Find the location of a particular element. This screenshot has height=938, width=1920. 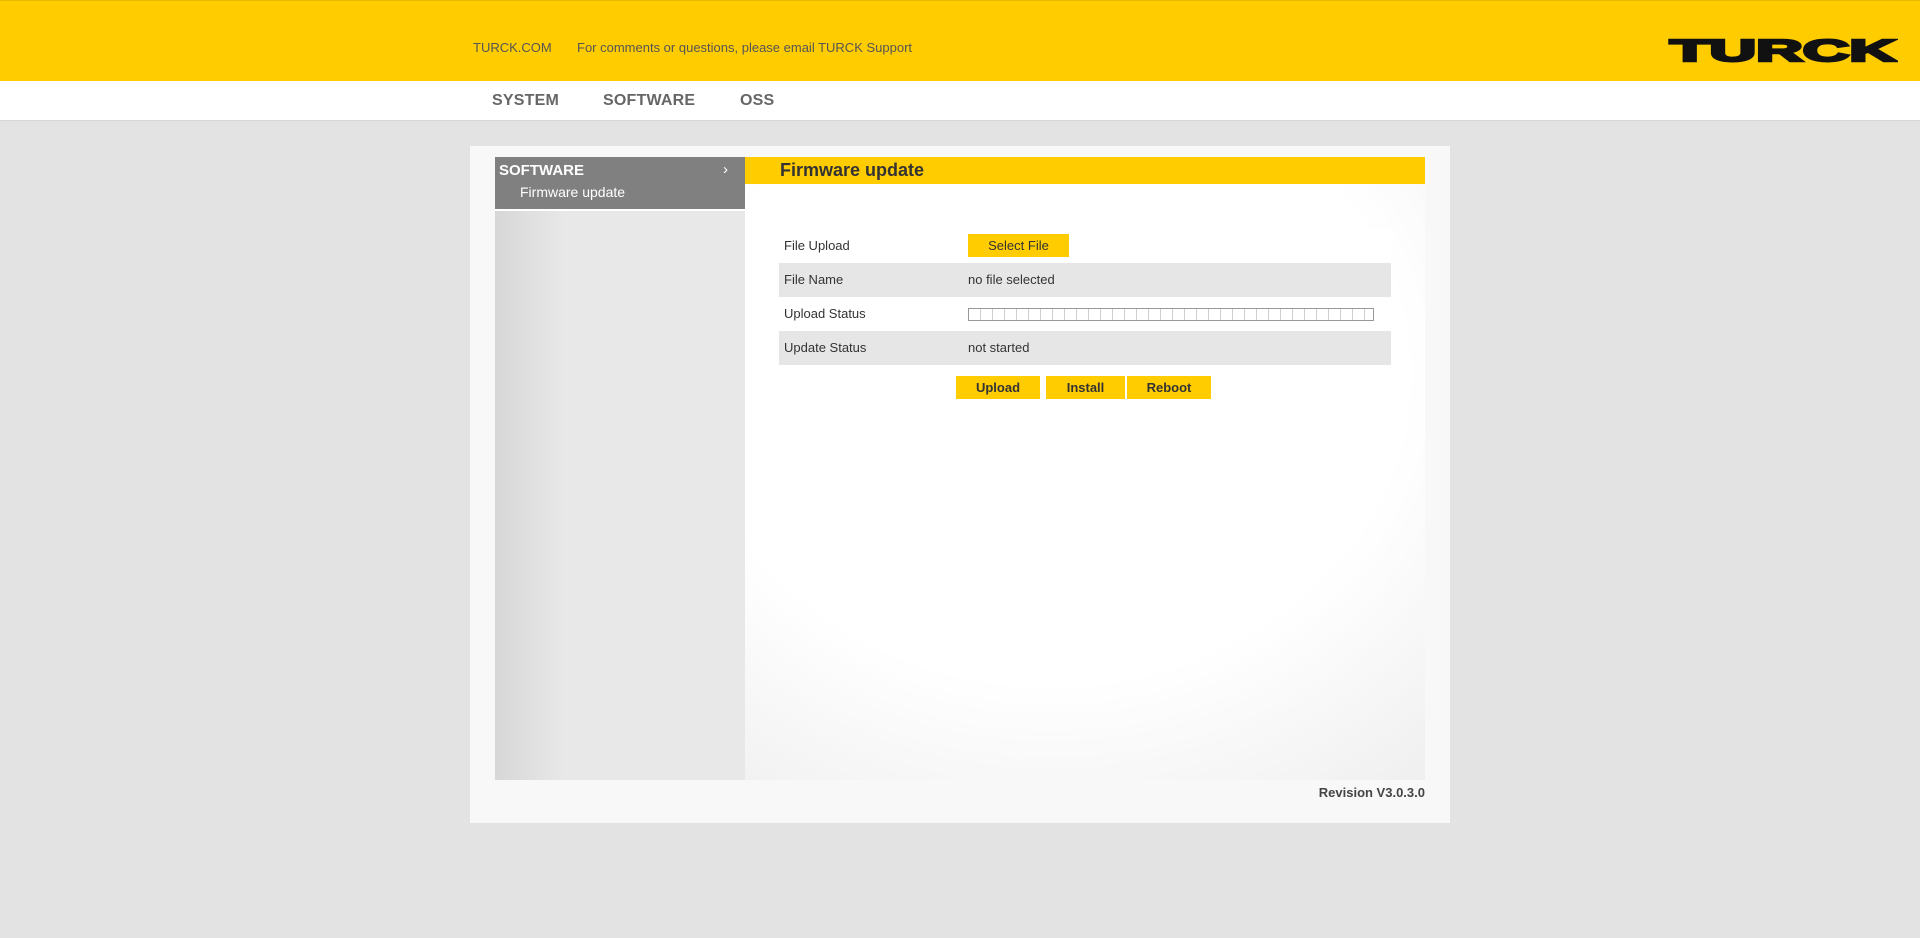

turck-com-link: TURCK.COM is located at coordinates (512, 47).